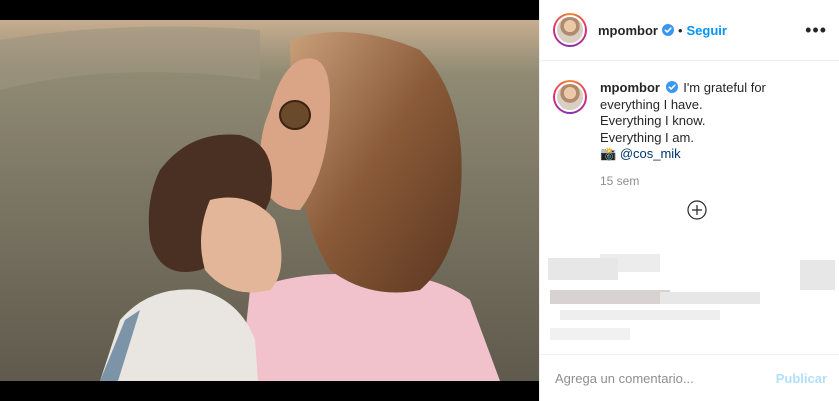  Describe the element at coordinates (608, 153) in the screenshot. I see `camera-icon: 📸` at that location.